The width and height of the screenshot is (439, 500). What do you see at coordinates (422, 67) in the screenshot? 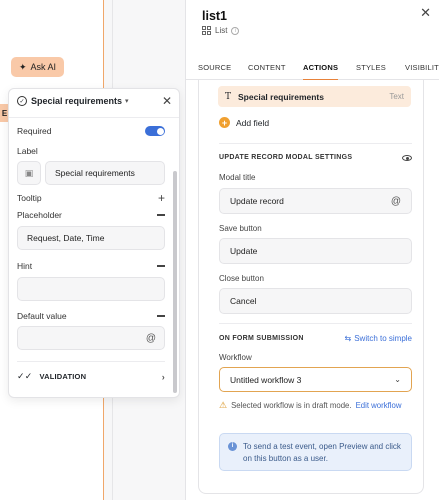
I see `tab-visibility: VISIBILITY` at bounding box center [422, 67].